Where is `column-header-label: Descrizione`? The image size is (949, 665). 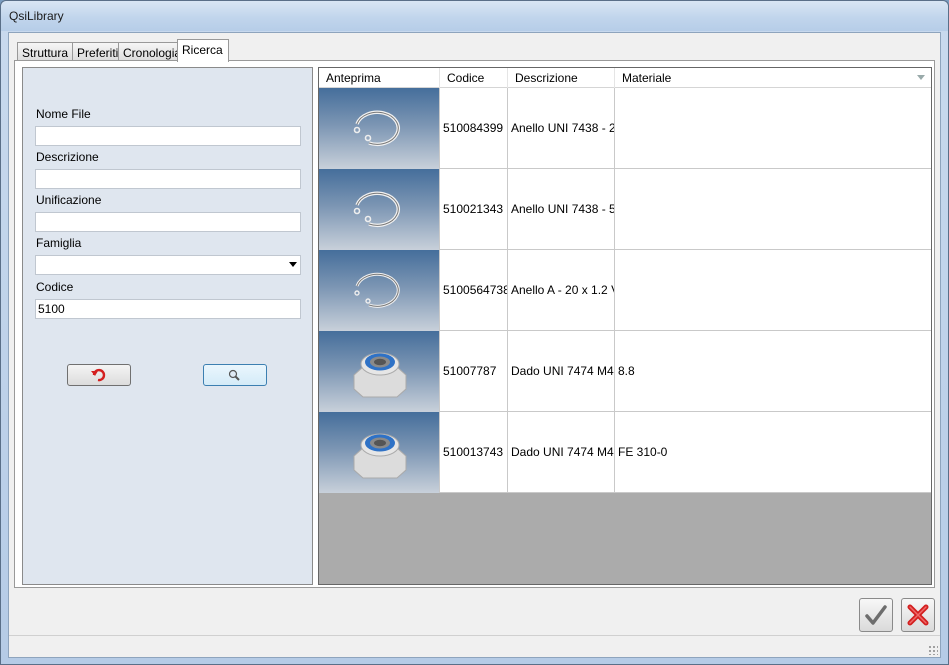
column-header-label: Descrizione is located at coordinates (546, 78).